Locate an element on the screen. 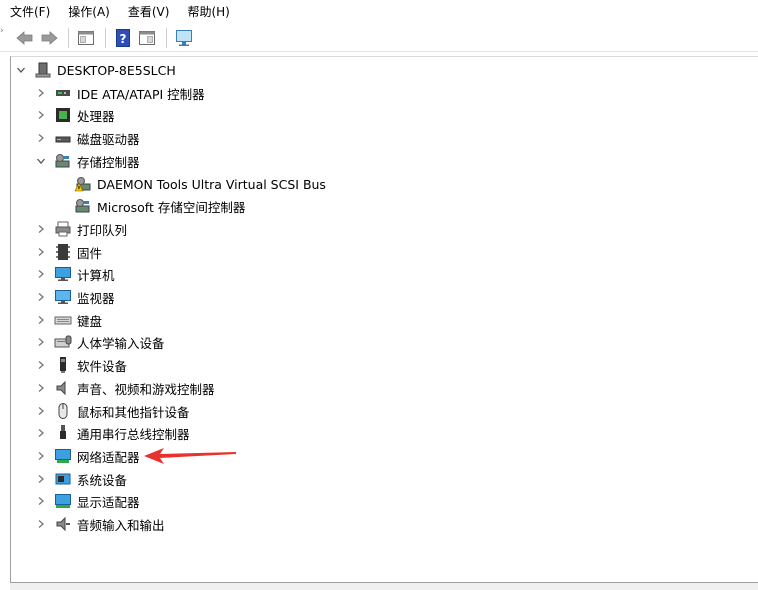 Image resolution: width=758 pixels, height=590 pixels. tree-item: 音频输入和输出 is located at coordinates (99, 524).